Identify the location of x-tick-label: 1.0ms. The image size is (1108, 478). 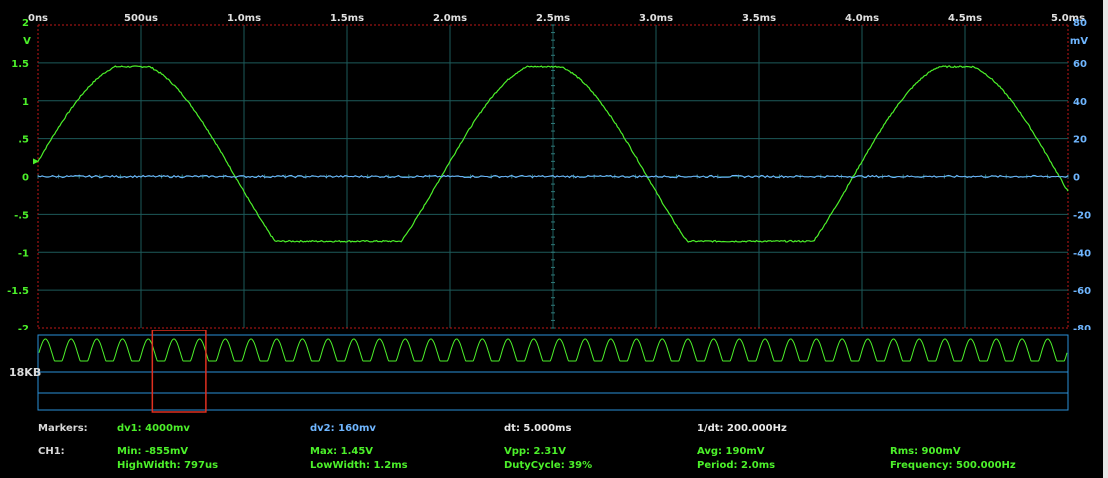
(244, 18).